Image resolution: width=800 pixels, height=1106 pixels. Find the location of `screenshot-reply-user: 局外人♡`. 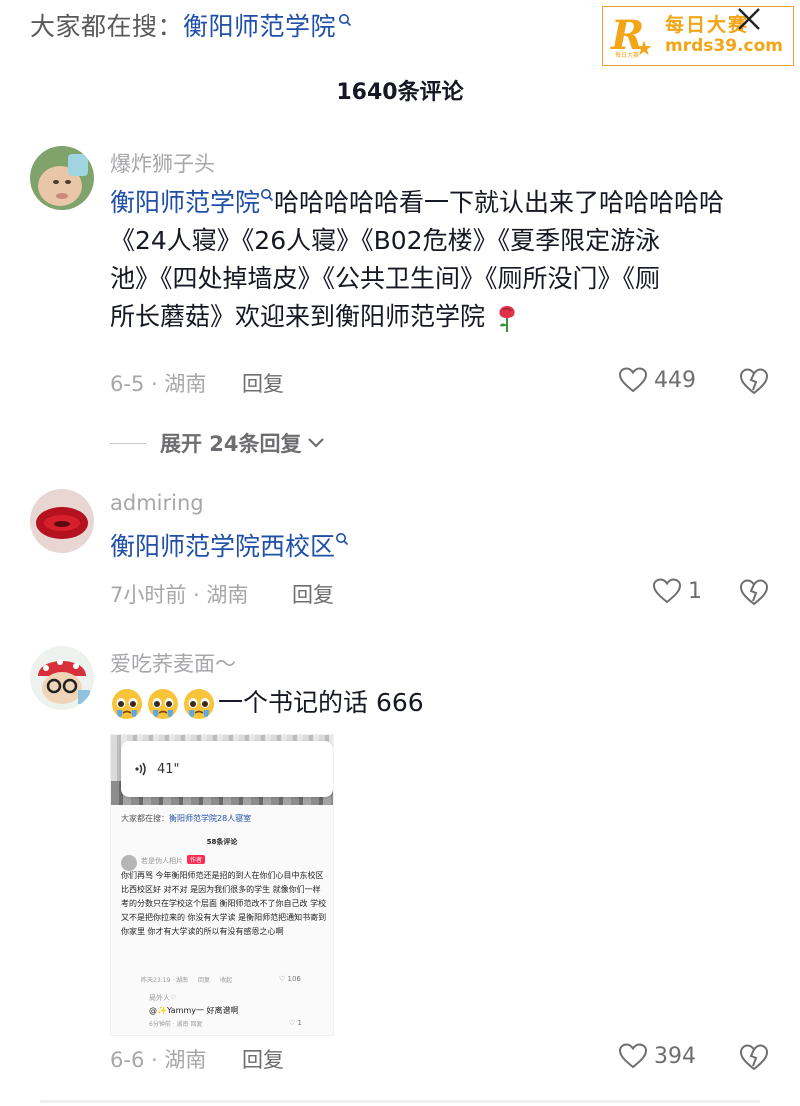

screenshot-reply-user: 局外人♡ is located at coordinates (163, 998).